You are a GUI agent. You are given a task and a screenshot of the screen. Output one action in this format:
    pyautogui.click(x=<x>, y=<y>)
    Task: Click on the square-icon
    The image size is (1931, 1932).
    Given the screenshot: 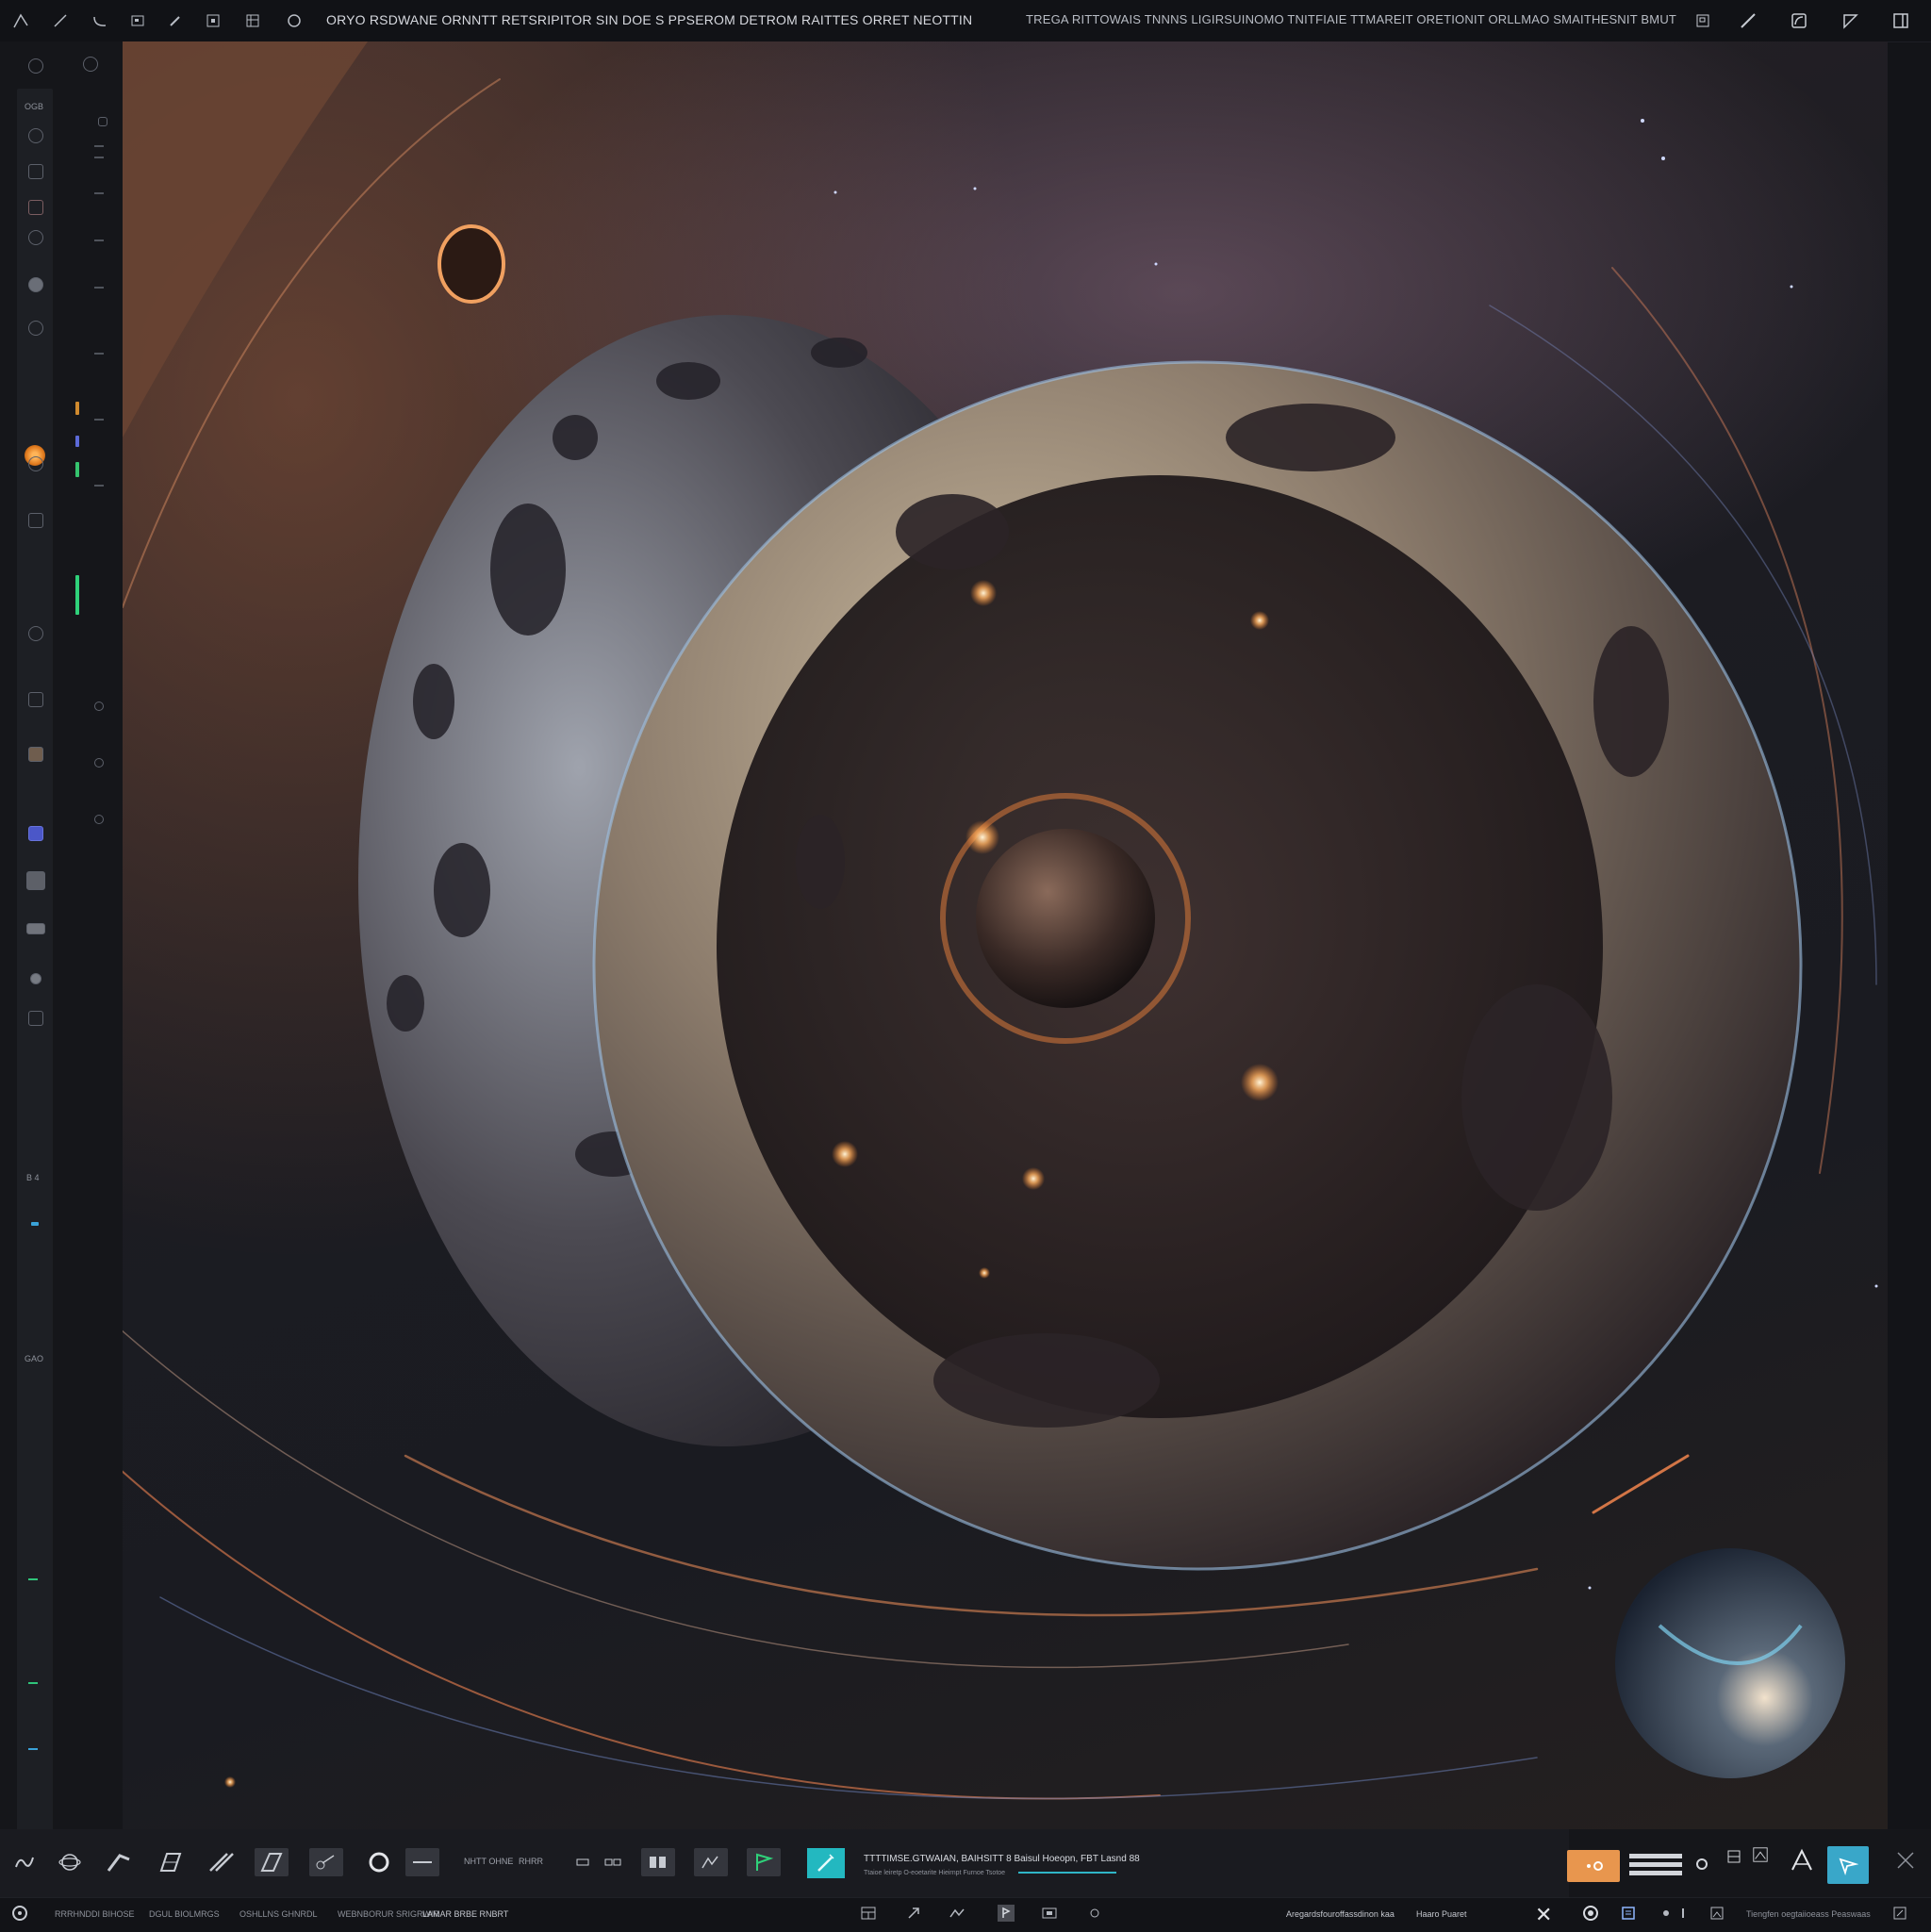 What is the action you would take?
    pyautogui.click(x=213, y=20)
    